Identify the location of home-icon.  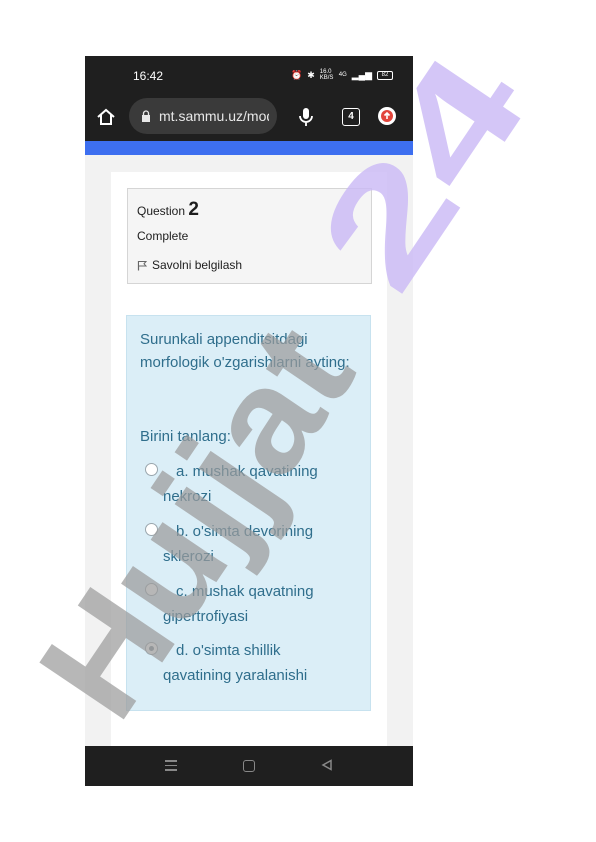
(106, 117).